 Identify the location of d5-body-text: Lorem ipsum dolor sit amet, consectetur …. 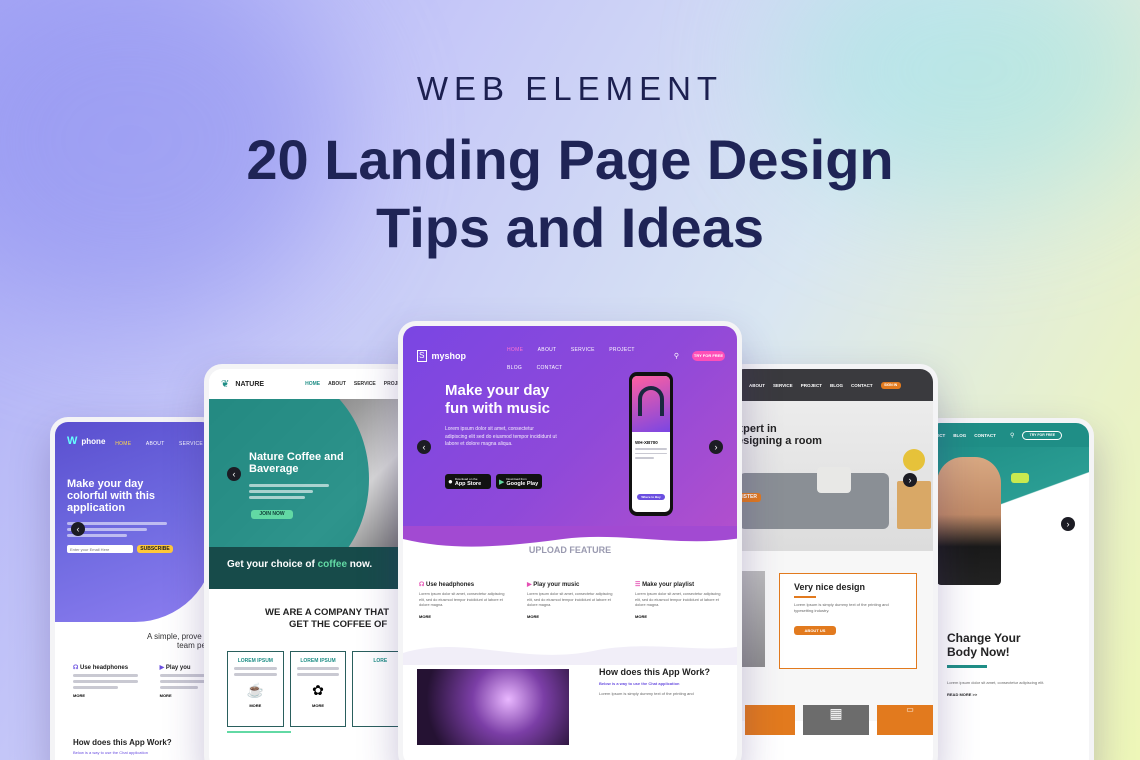
(996, 682).